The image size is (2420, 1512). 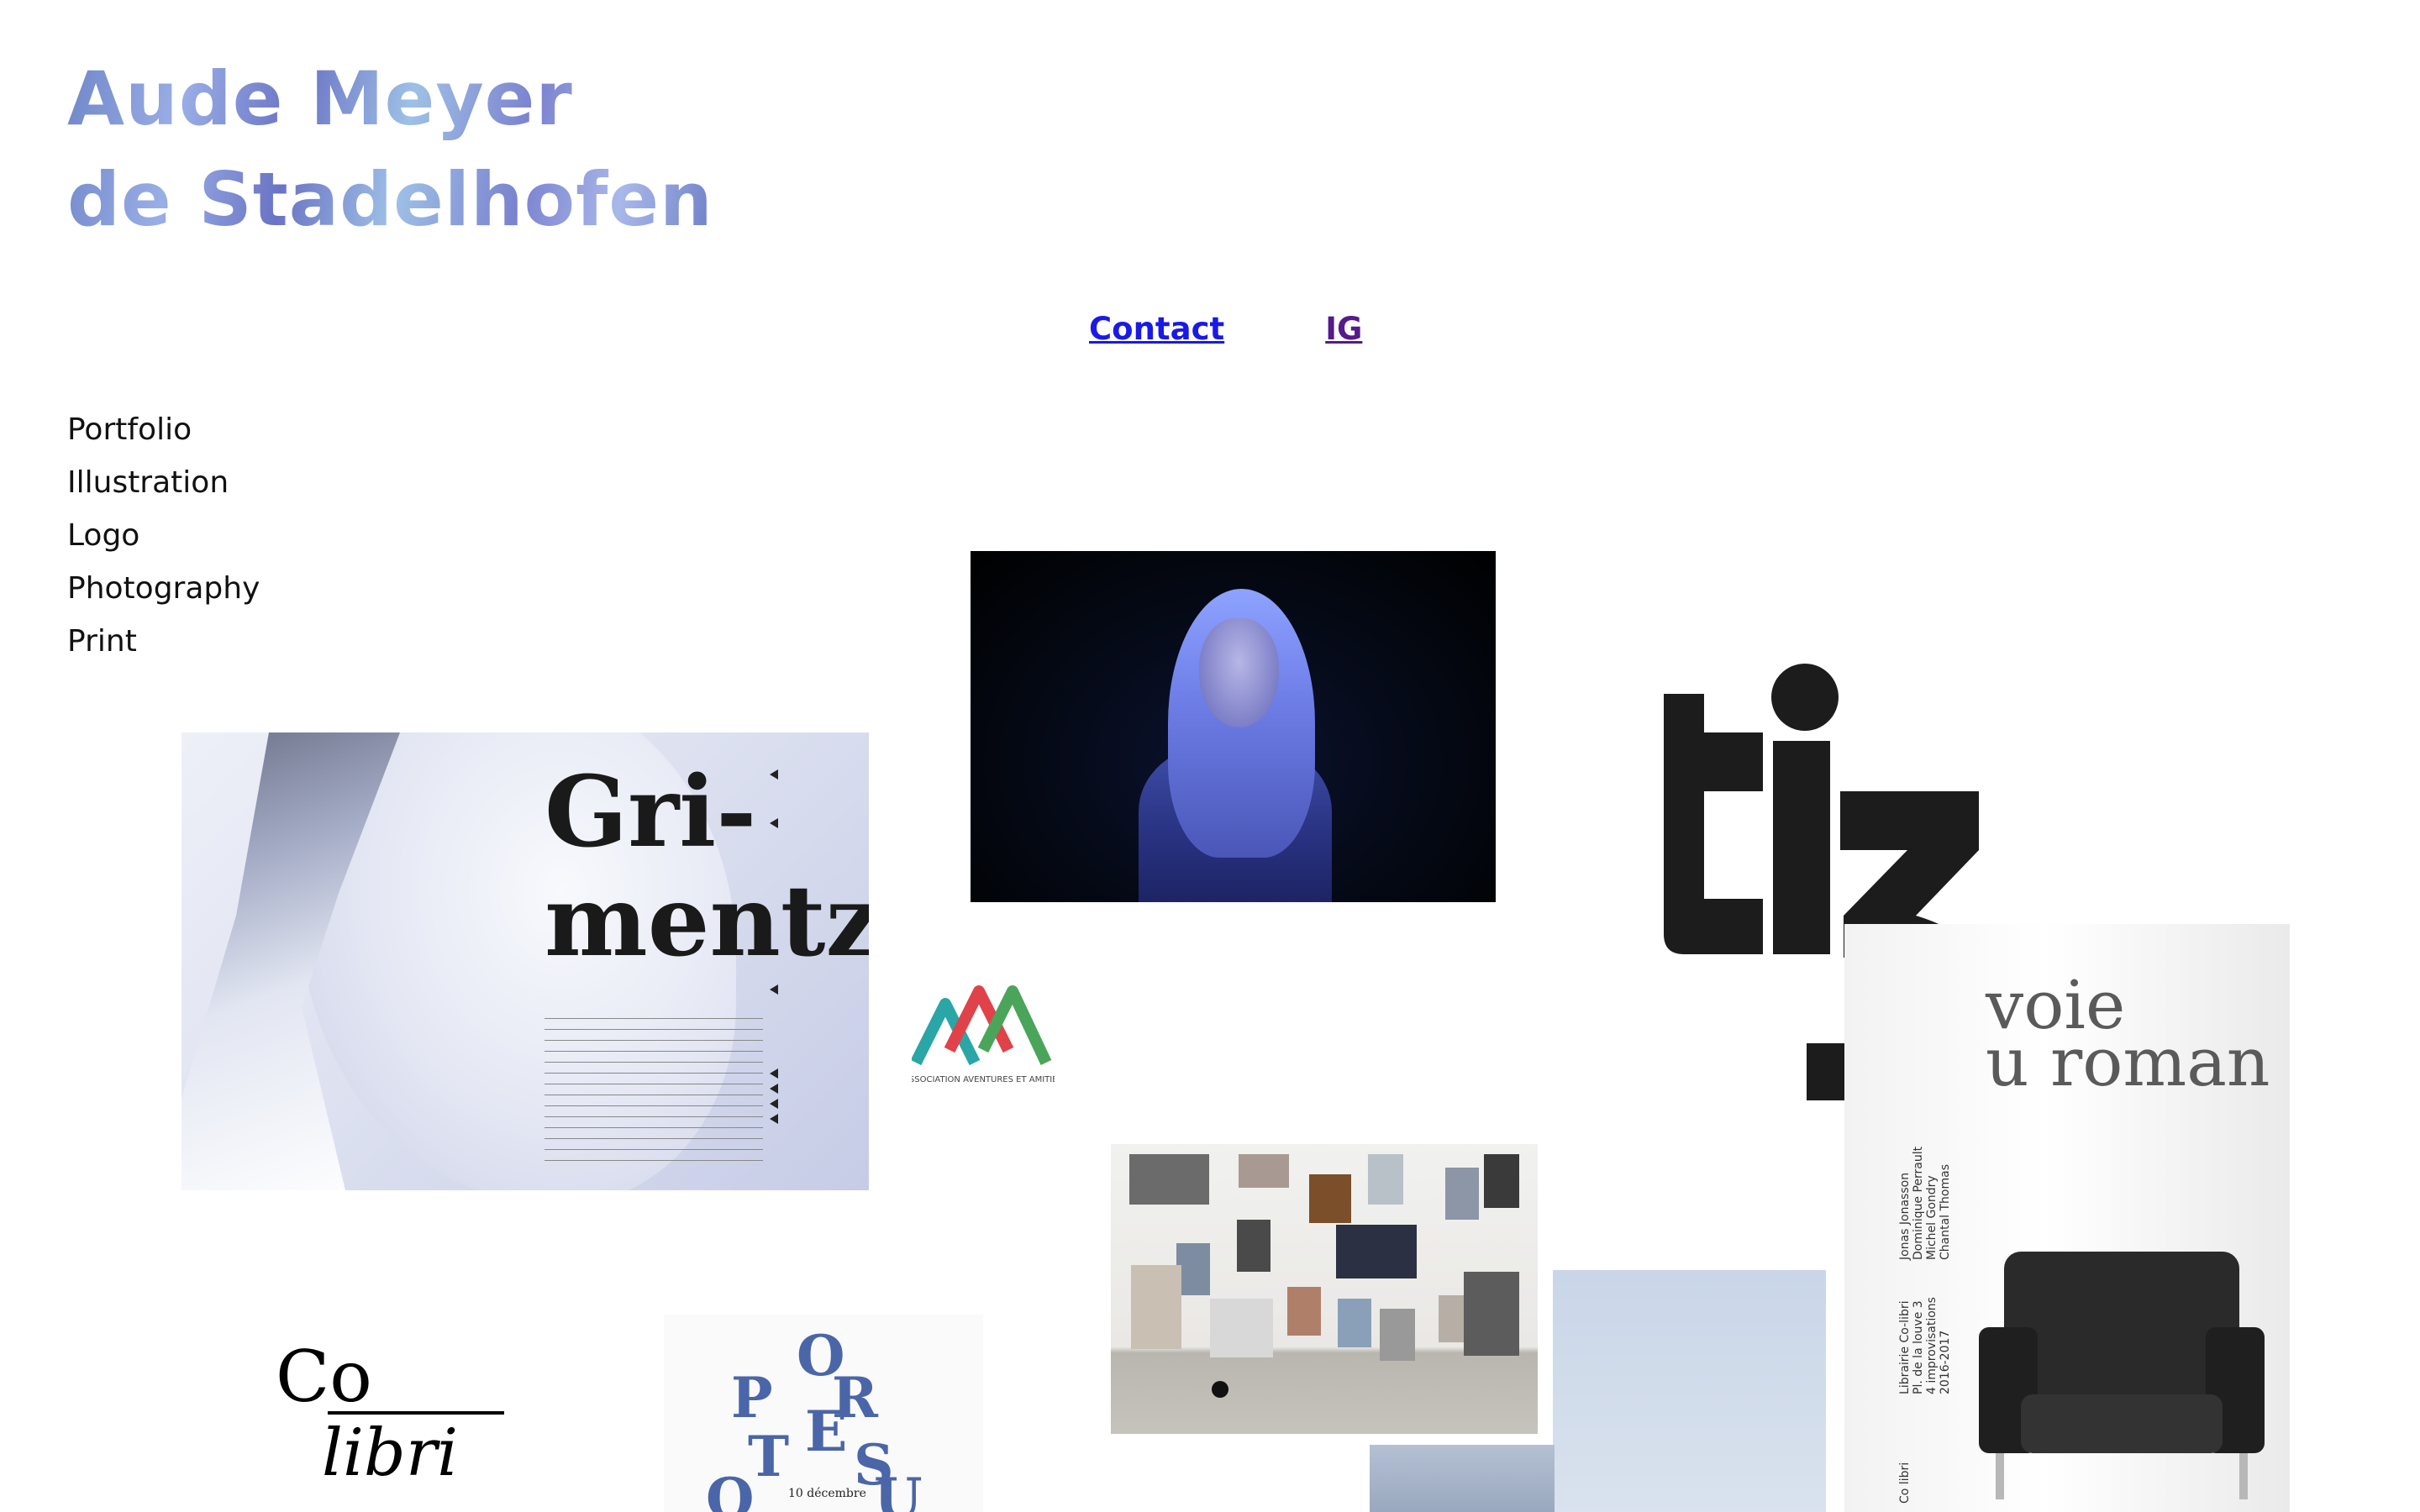 What do you see at coordinates (1225, 329) in the screenshot?
I see `top-links: Contact IG` at bounding box center [1225, 329].